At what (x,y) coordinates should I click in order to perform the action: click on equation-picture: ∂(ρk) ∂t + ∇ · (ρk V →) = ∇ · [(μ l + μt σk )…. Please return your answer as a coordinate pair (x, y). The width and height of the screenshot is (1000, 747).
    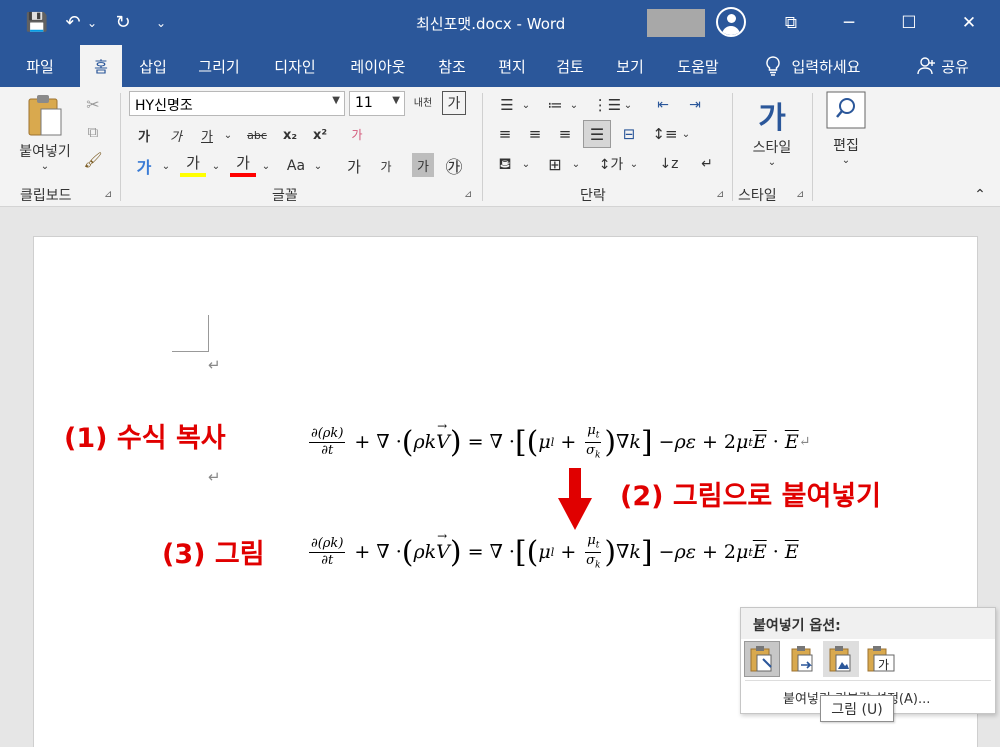
    Looking at the image, I should click on (552, 551).